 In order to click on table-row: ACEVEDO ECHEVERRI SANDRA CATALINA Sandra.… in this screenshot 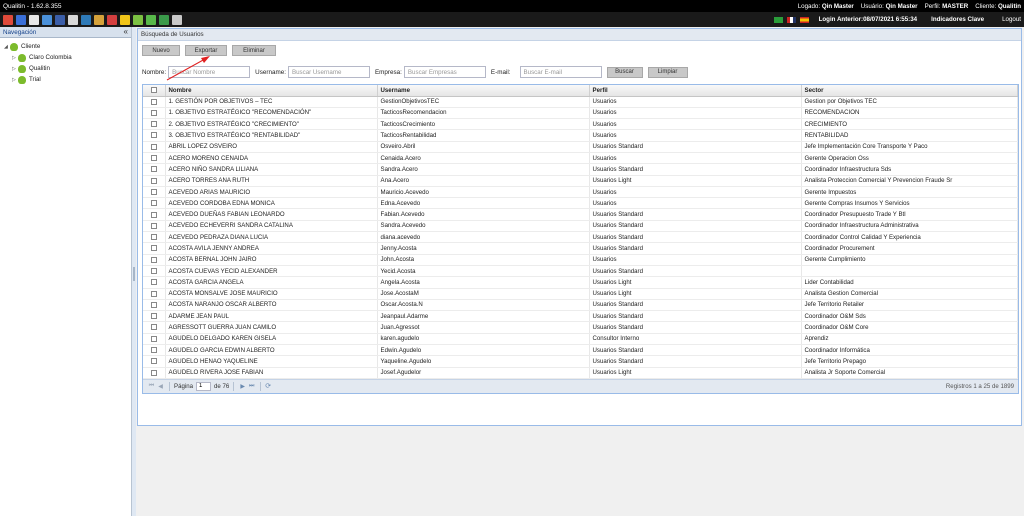, I will do `click(580, 226)`.